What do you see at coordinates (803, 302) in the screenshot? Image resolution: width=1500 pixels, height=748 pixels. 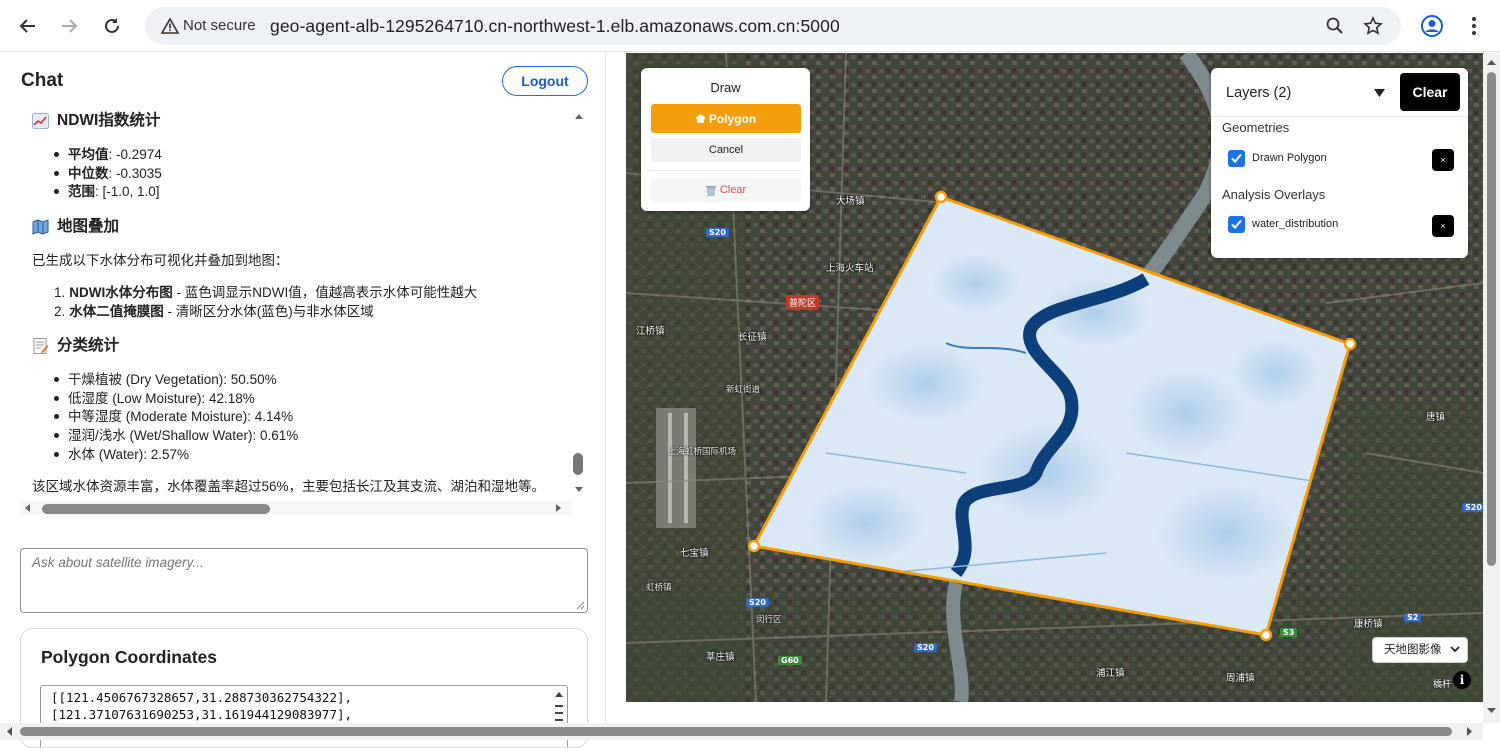 I see `district-badge: 普陀区` at bounding box center [803, 302].